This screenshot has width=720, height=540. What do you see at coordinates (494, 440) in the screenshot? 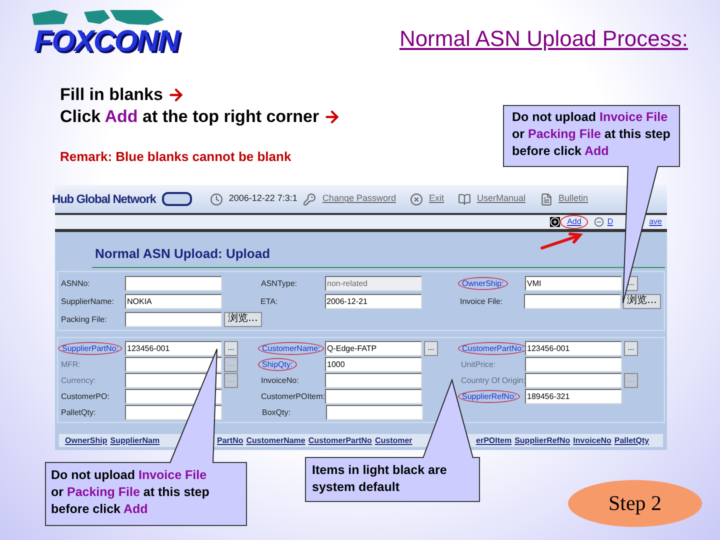
I see `column-header: erPOItem` at bounding box center [494, 440].